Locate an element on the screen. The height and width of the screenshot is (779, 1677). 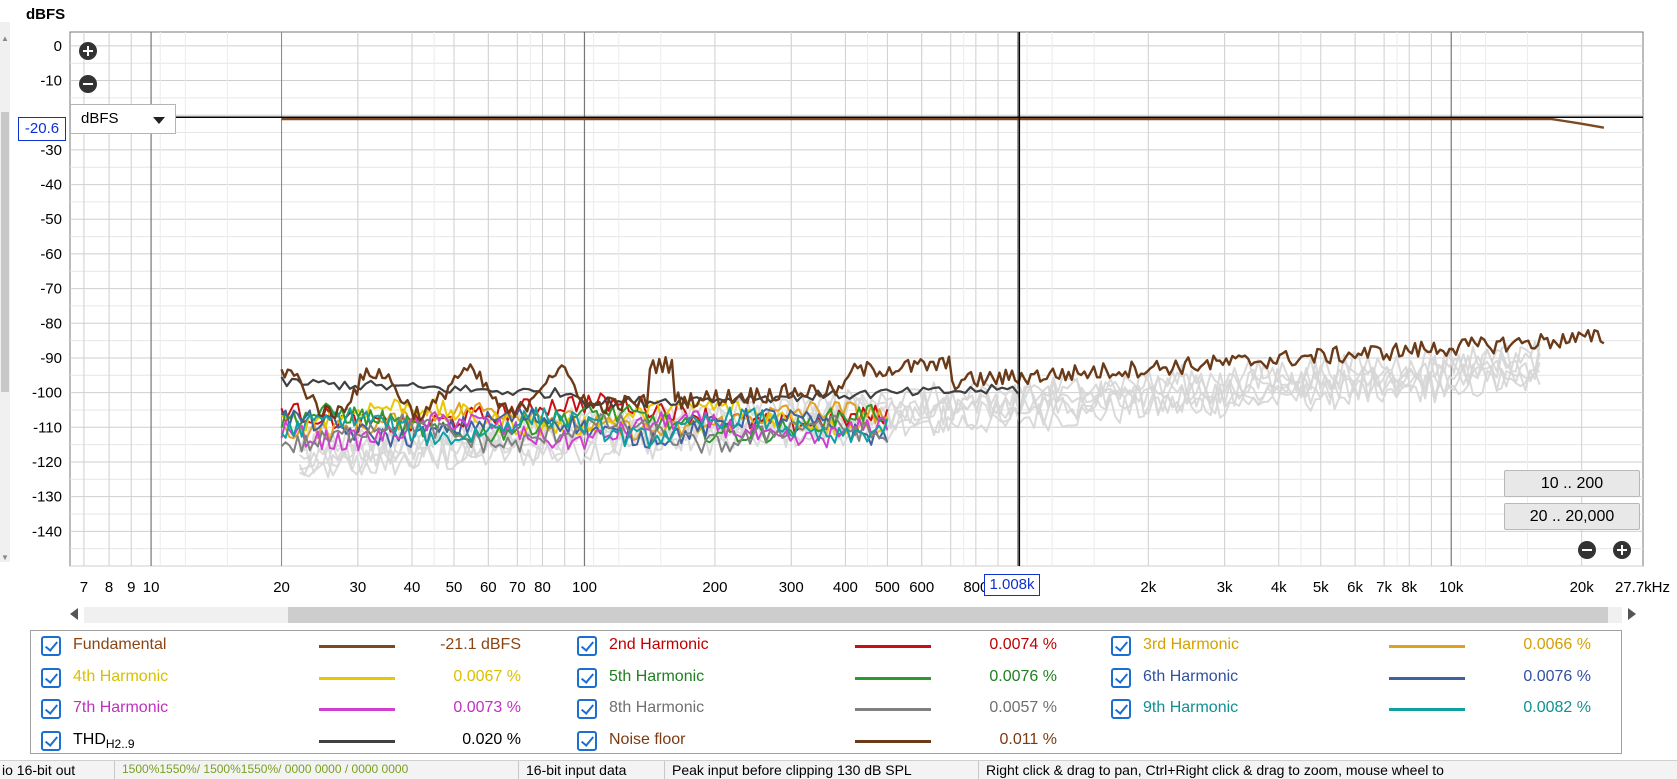
horizontal-scrollbar is located at coordinates (853, 614).